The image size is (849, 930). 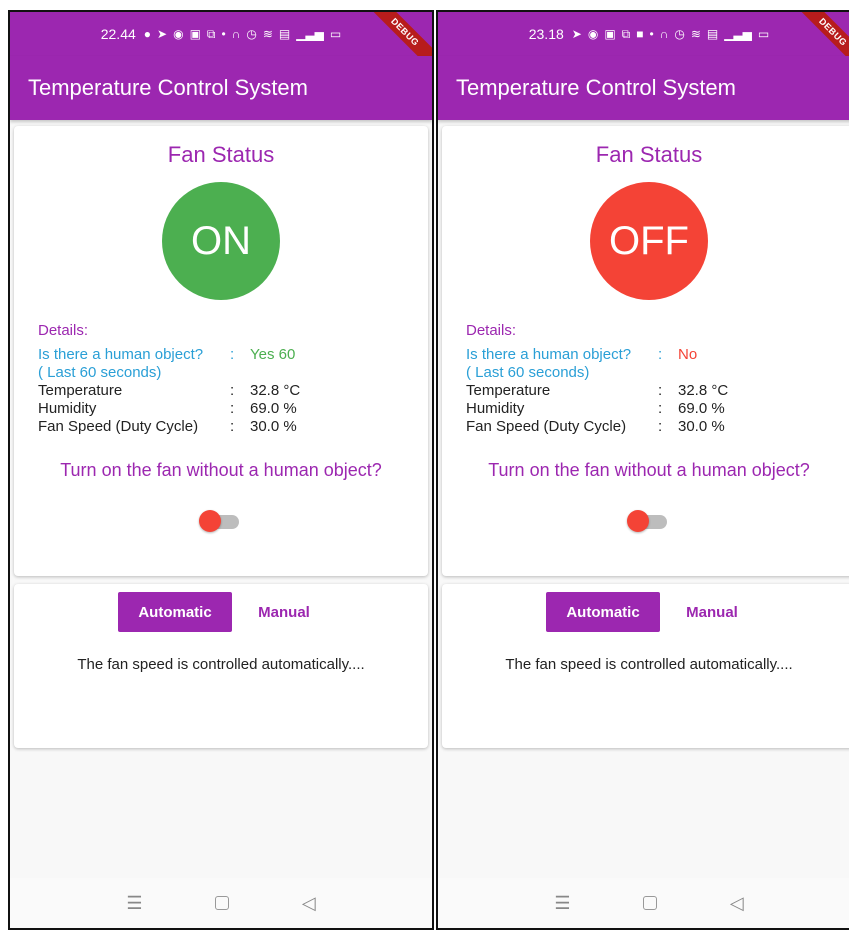 I want to click on human-answer: Yes 60, so click(x=273, y=354).